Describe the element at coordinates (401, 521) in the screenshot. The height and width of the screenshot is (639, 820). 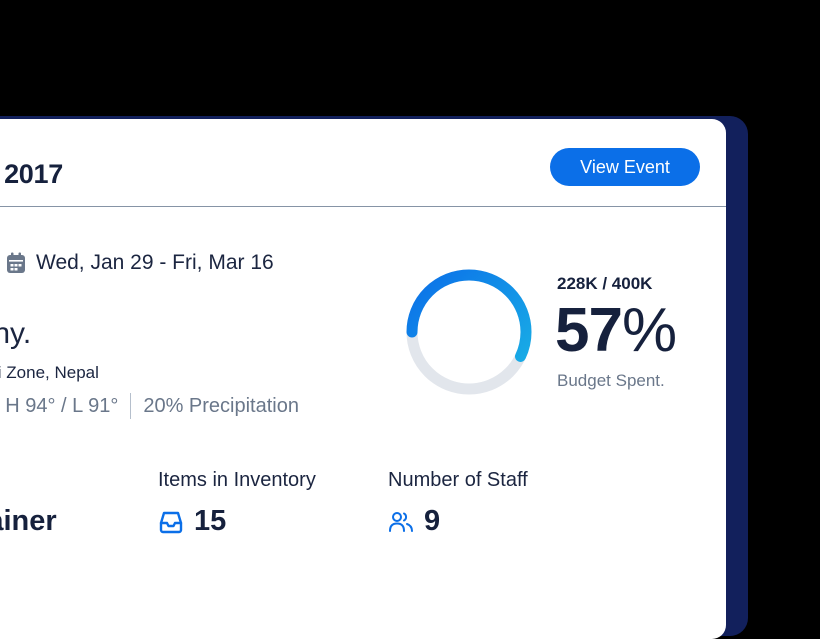
I see `users-icon` at that location.